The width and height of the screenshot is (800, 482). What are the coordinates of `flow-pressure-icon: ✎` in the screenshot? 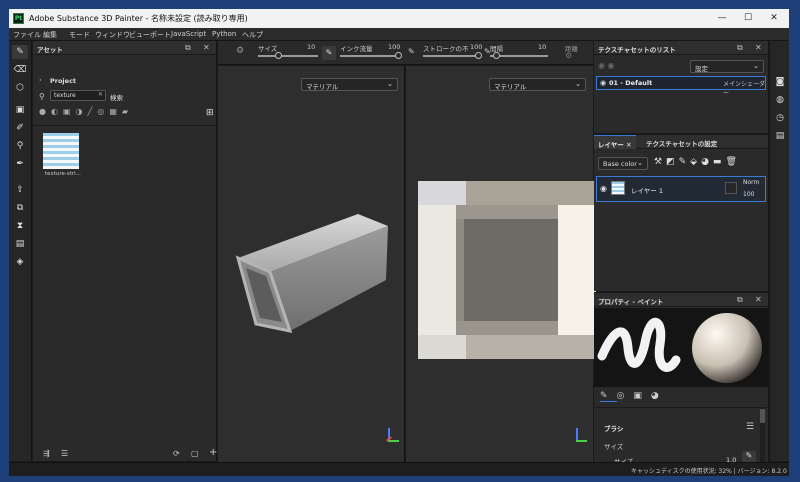 It's located at (411, 51).